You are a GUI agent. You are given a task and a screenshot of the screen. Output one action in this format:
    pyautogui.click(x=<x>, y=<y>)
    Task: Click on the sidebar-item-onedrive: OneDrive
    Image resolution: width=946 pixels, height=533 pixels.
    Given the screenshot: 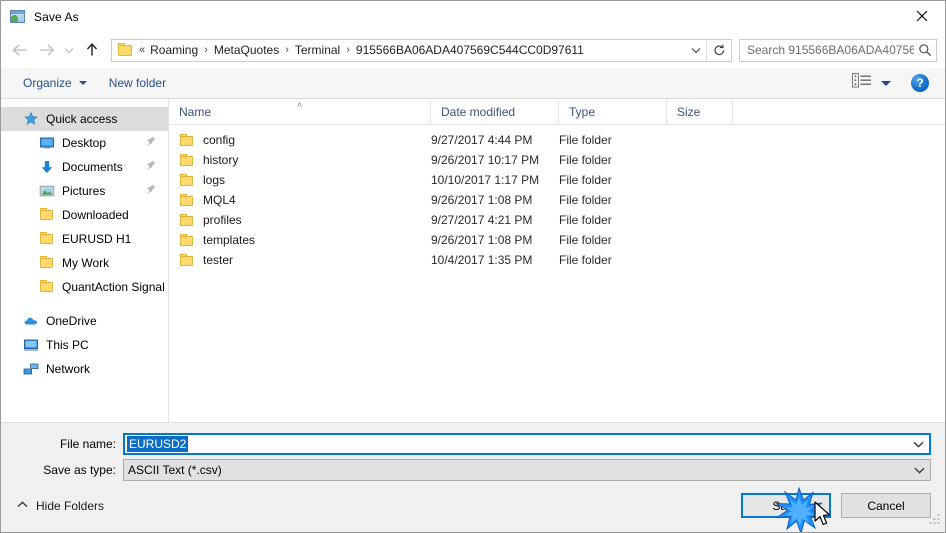 What is the action you would take?
    pyautogui.click(x=84, y=321)
    